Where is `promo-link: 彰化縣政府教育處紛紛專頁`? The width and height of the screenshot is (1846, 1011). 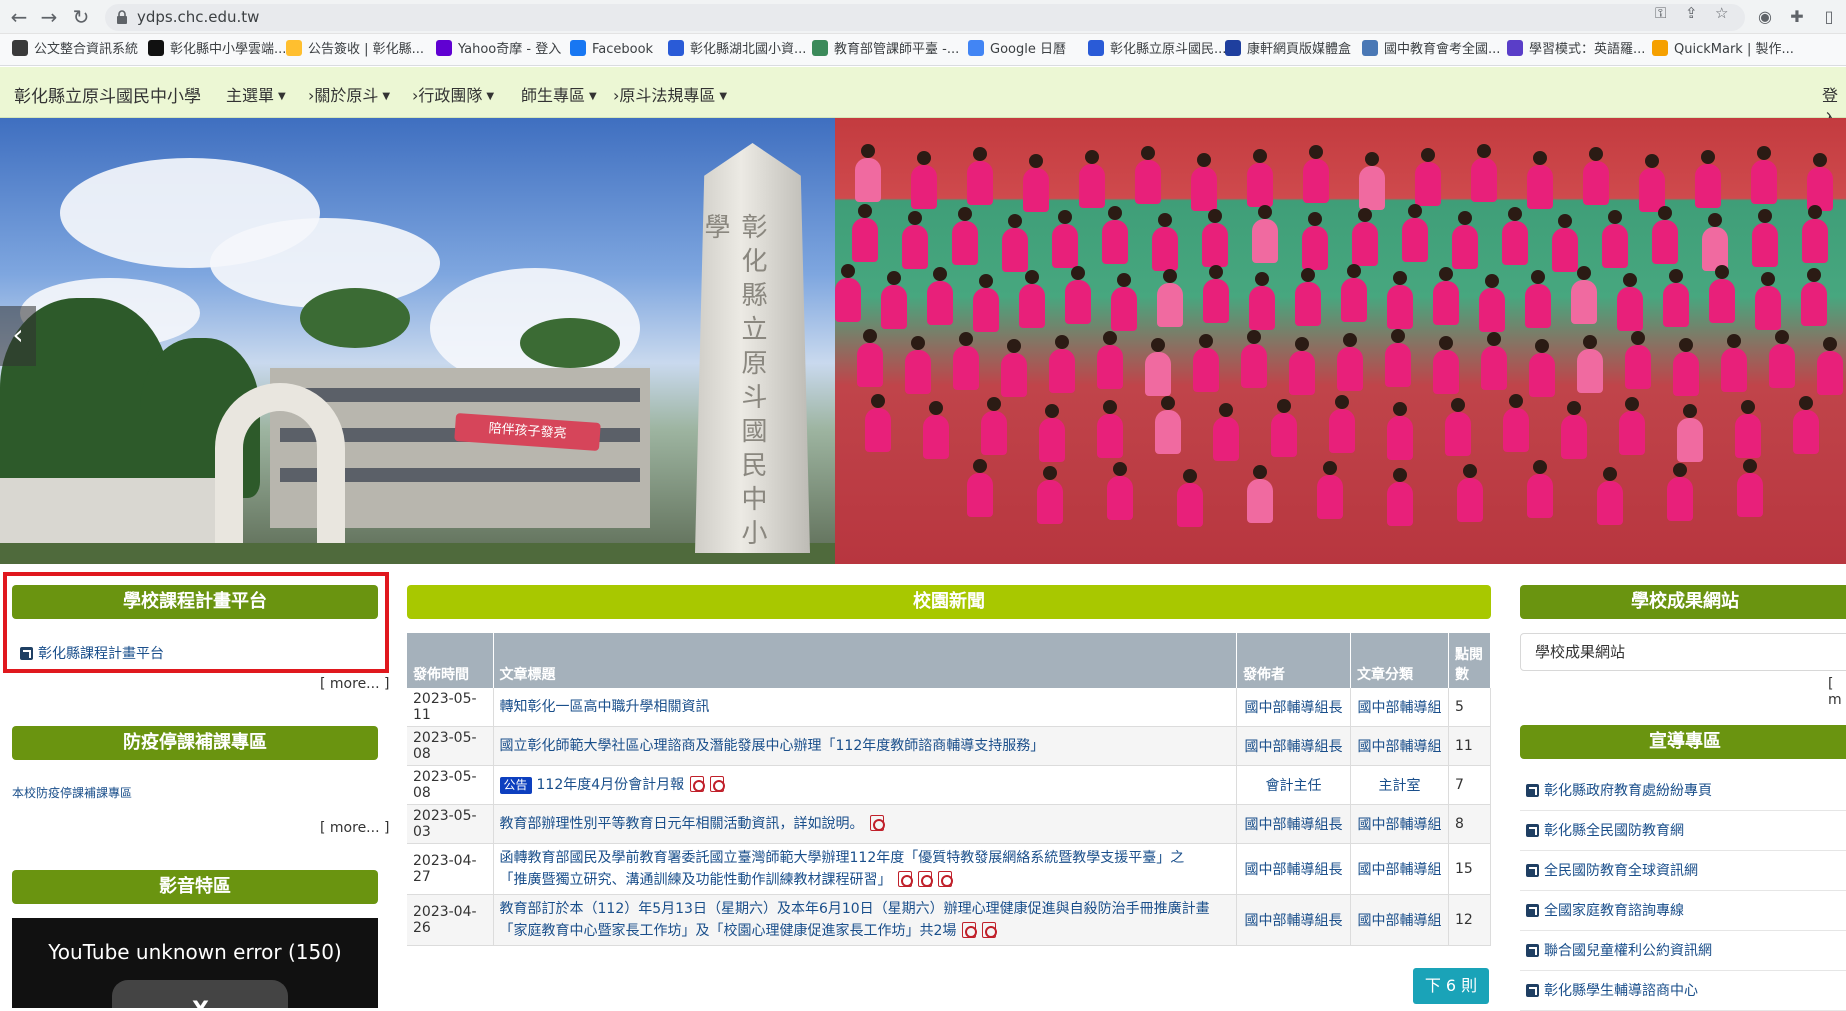 promo-link: 彰化縣政府教育處紛紛專頁 is located at coordinates (1683, 791).